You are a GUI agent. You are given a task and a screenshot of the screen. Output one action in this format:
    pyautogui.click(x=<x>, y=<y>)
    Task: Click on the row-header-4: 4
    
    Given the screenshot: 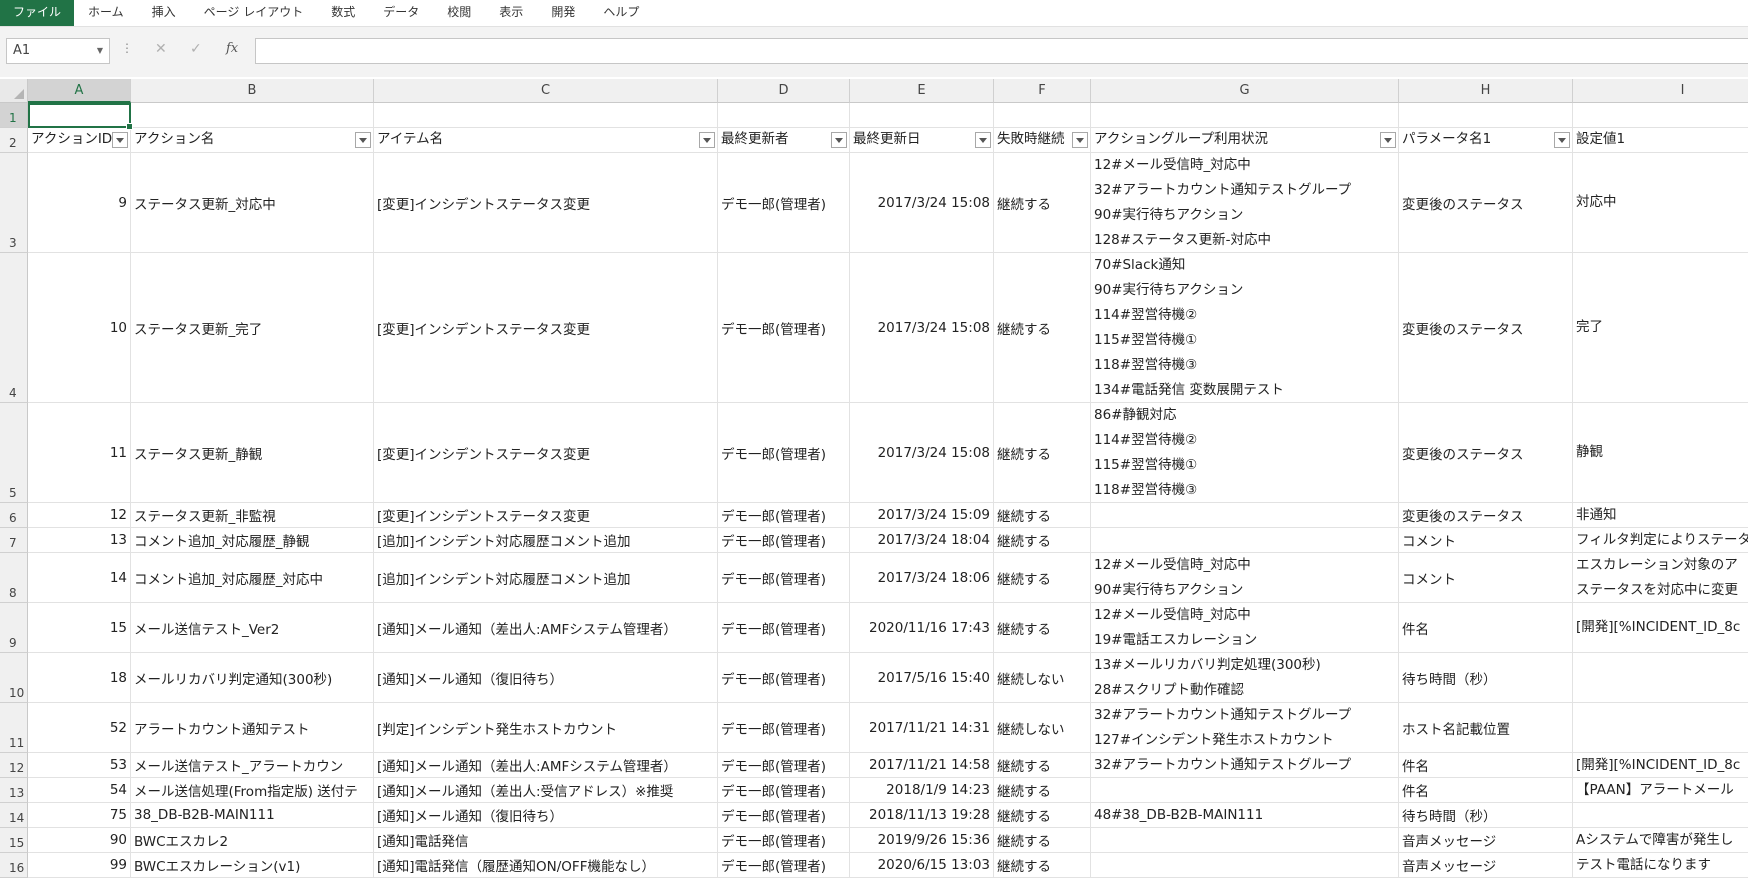 What is the action you would take?
    pyautogui.click(x=14, y=328)
    